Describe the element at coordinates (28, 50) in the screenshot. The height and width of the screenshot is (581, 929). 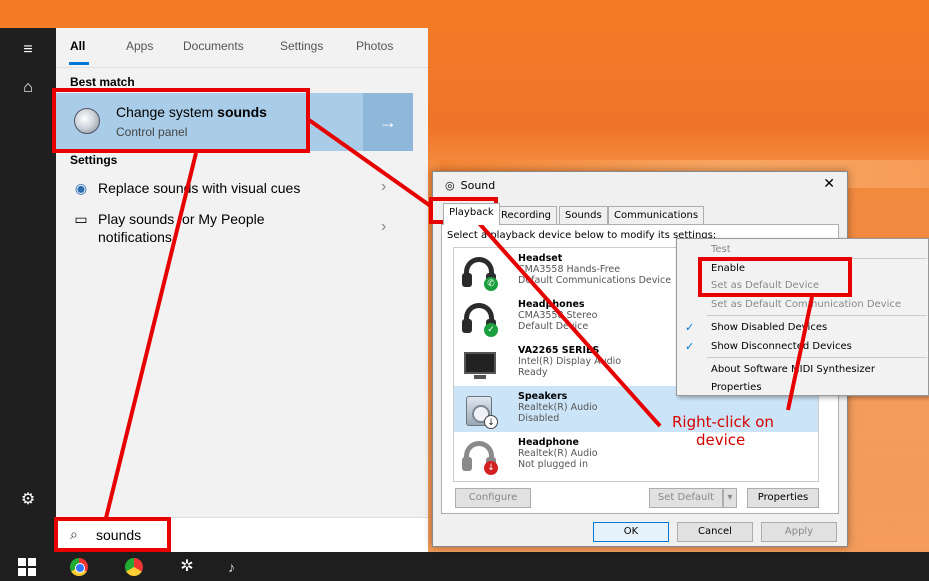
I see `hamburger-icon: ≡` at that location.